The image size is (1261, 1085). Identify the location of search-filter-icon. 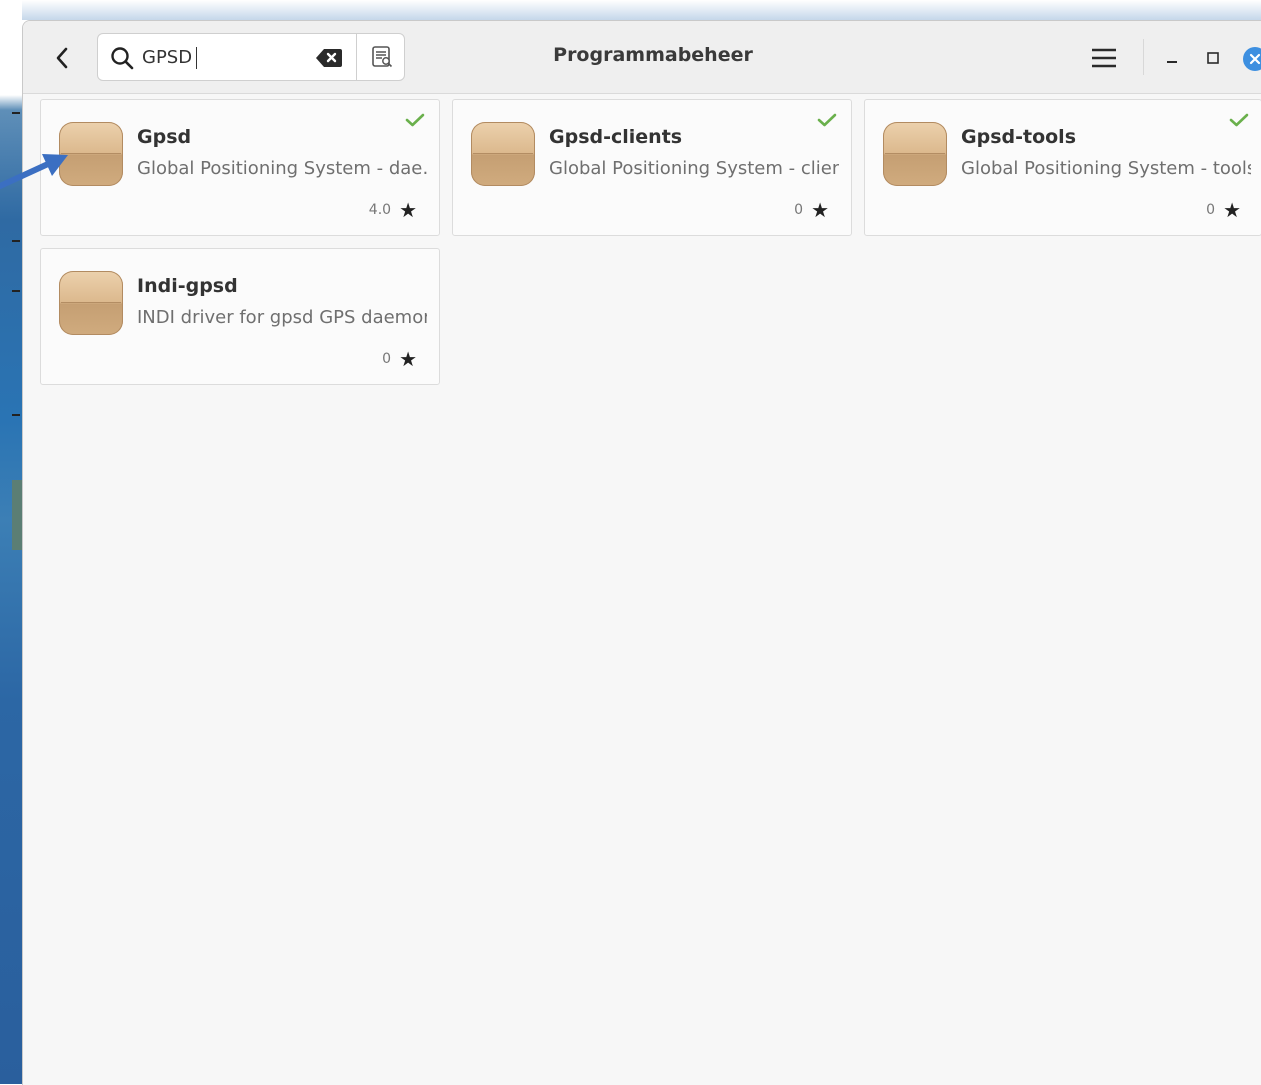
(382, 57).